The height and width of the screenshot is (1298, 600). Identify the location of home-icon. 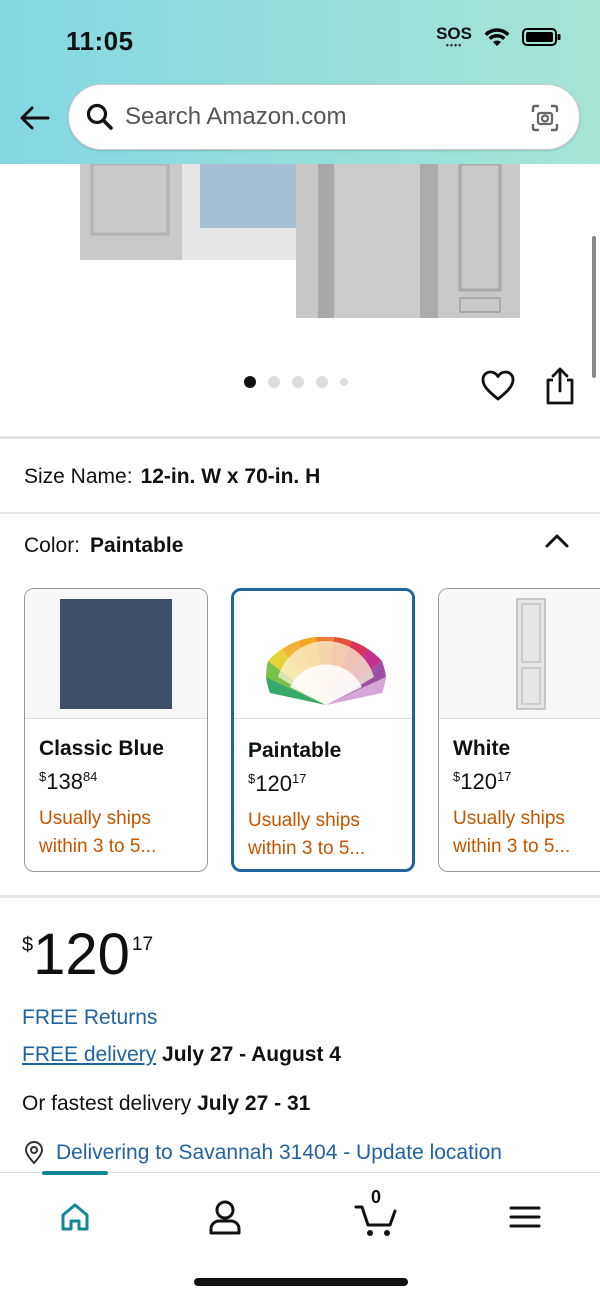
(75, 1217).